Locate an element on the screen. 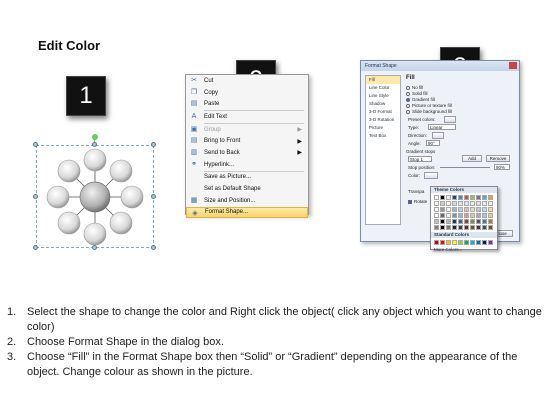 The height and width of the screenshot is (420, 560). menu-item-set-default-shape: Set as Default Shape is located at coordinates (247, 189).